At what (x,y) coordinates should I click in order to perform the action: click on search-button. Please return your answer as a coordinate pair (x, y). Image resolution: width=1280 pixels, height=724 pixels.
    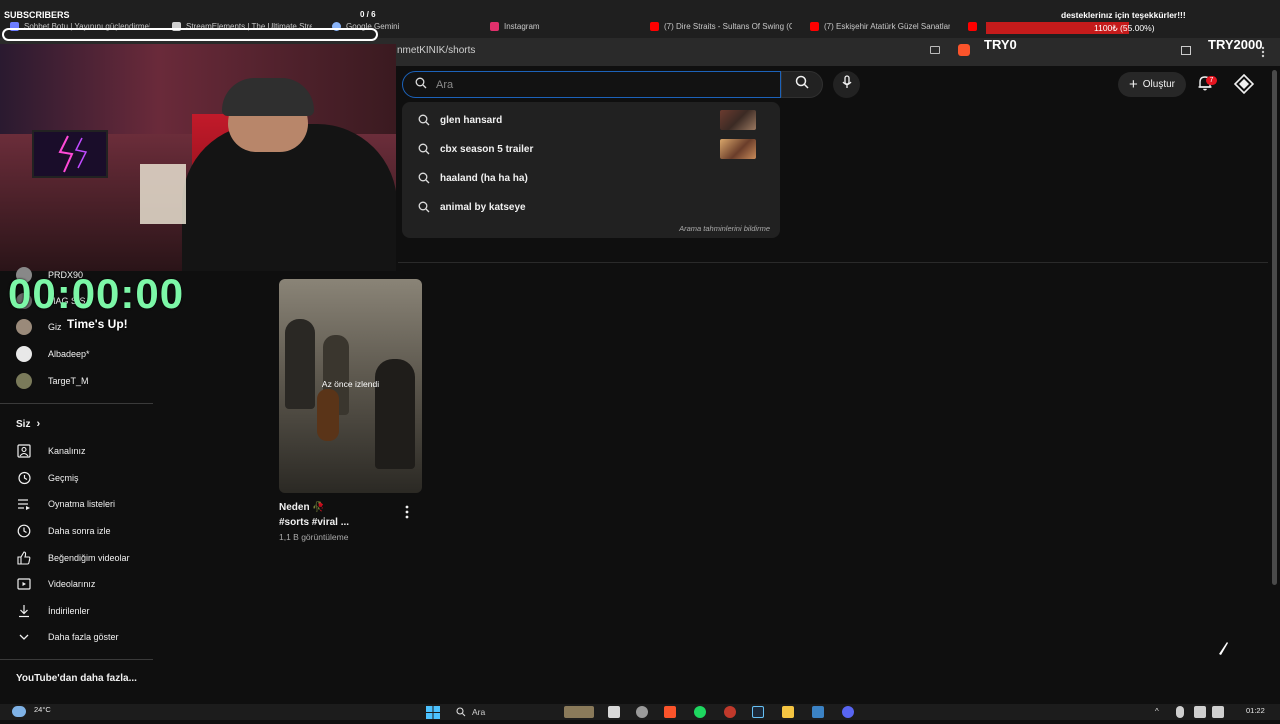
    Looking at the image, I should click on (802, 84).